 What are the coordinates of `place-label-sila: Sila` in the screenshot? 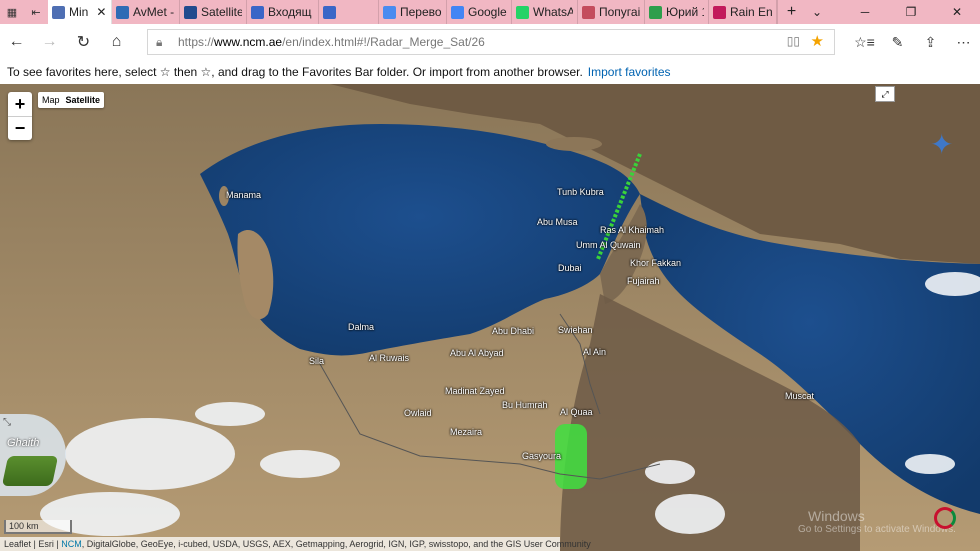 It's located at (317, 361).